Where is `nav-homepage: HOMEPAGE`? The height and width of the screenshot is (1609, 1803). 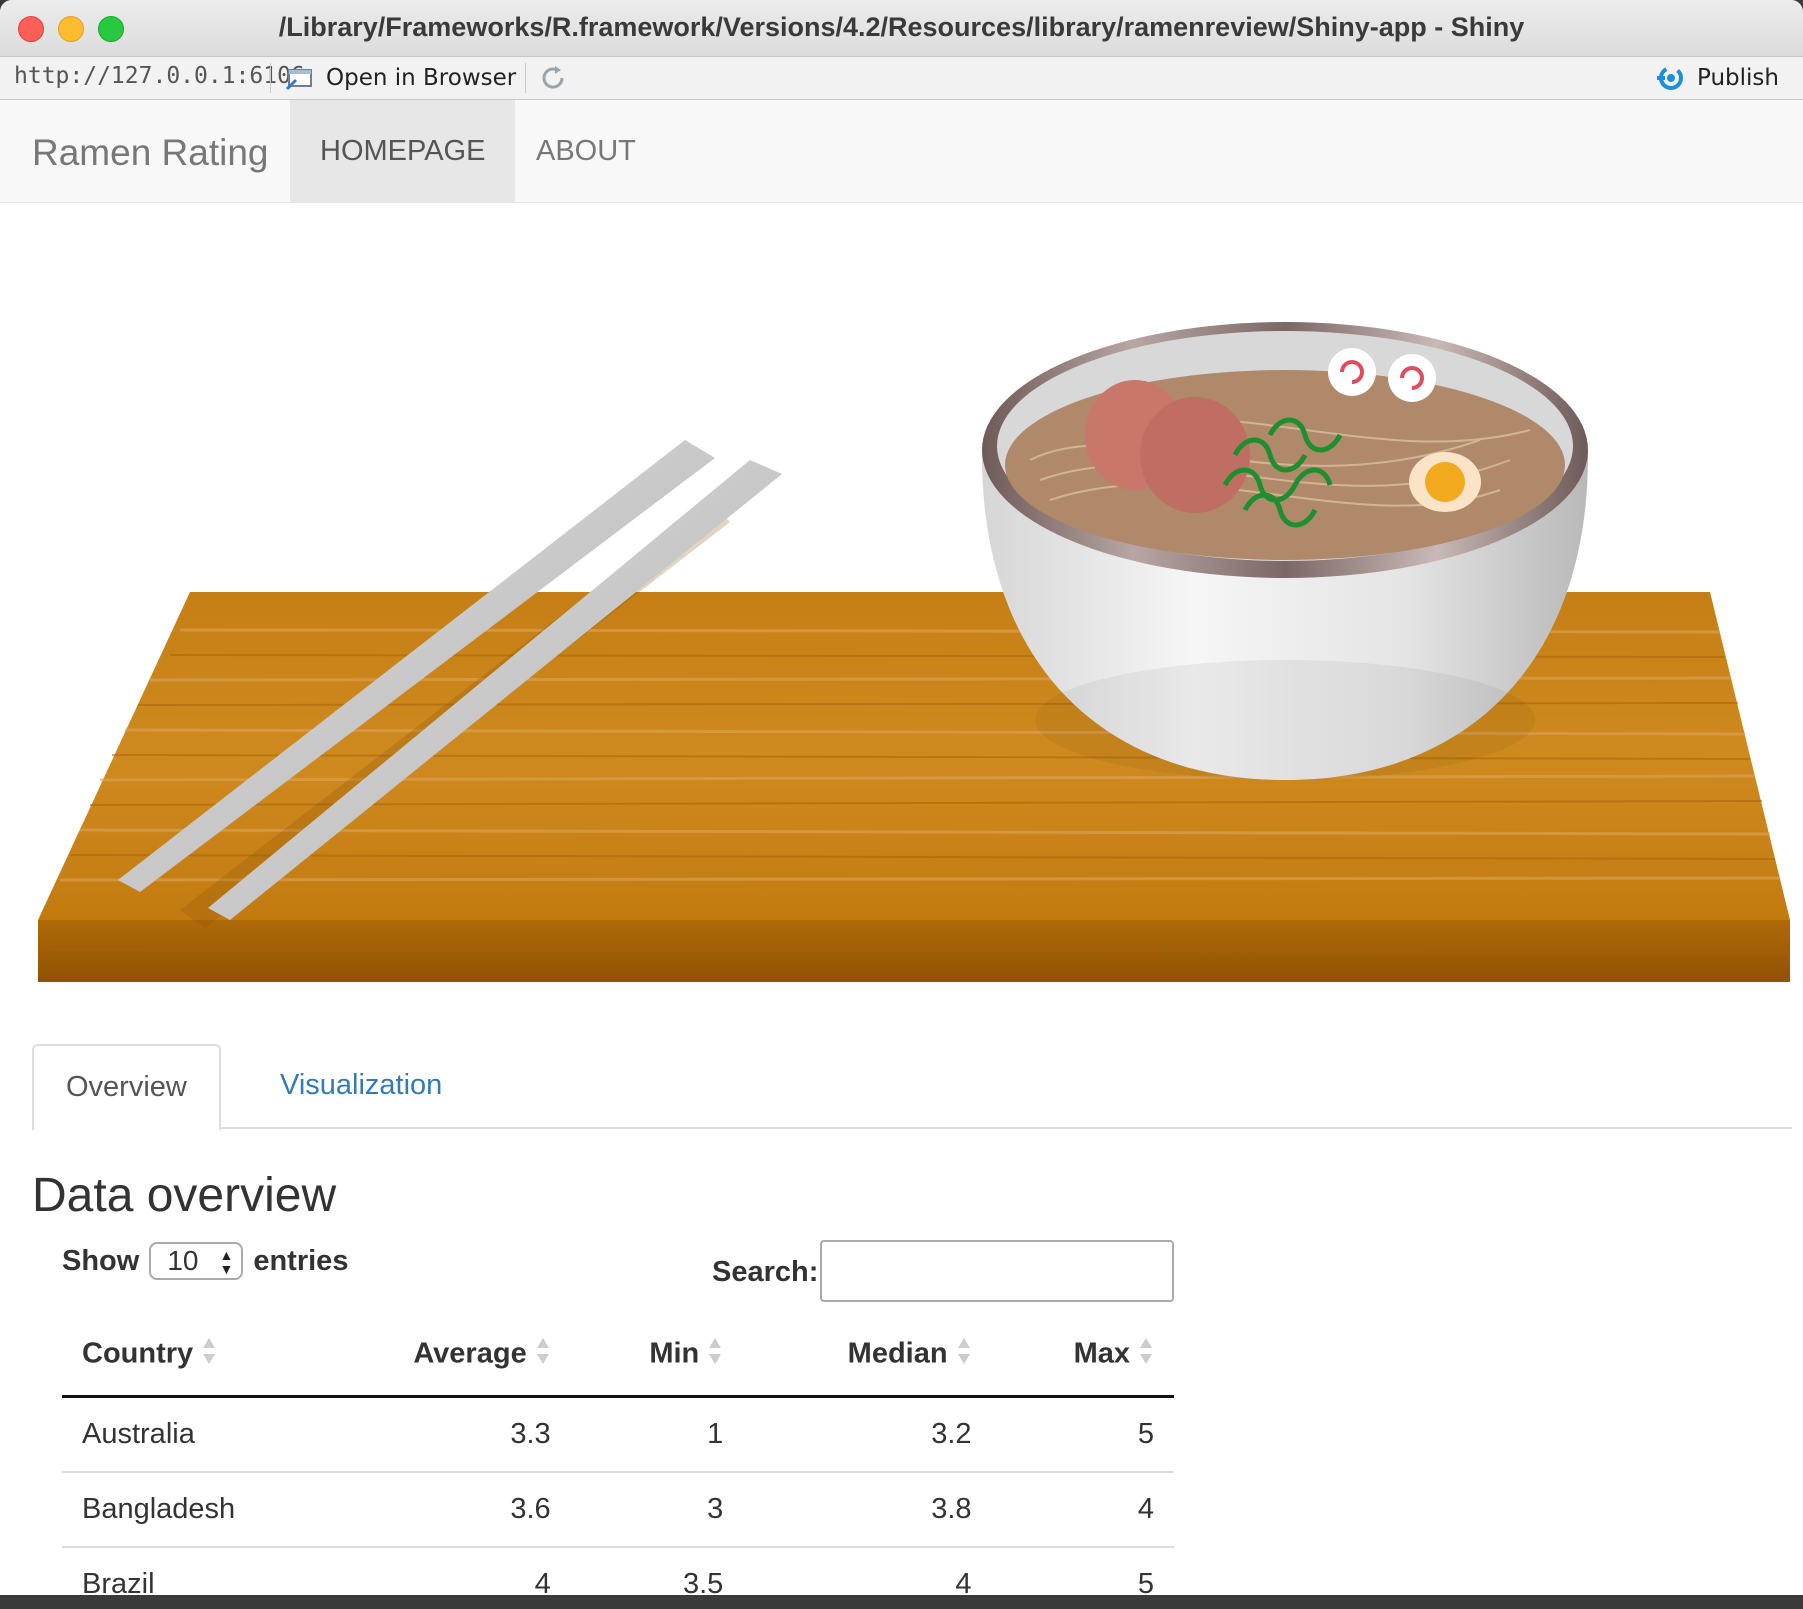 nav-homepage: HOMEPAGE is located at coordinates (403, 151).